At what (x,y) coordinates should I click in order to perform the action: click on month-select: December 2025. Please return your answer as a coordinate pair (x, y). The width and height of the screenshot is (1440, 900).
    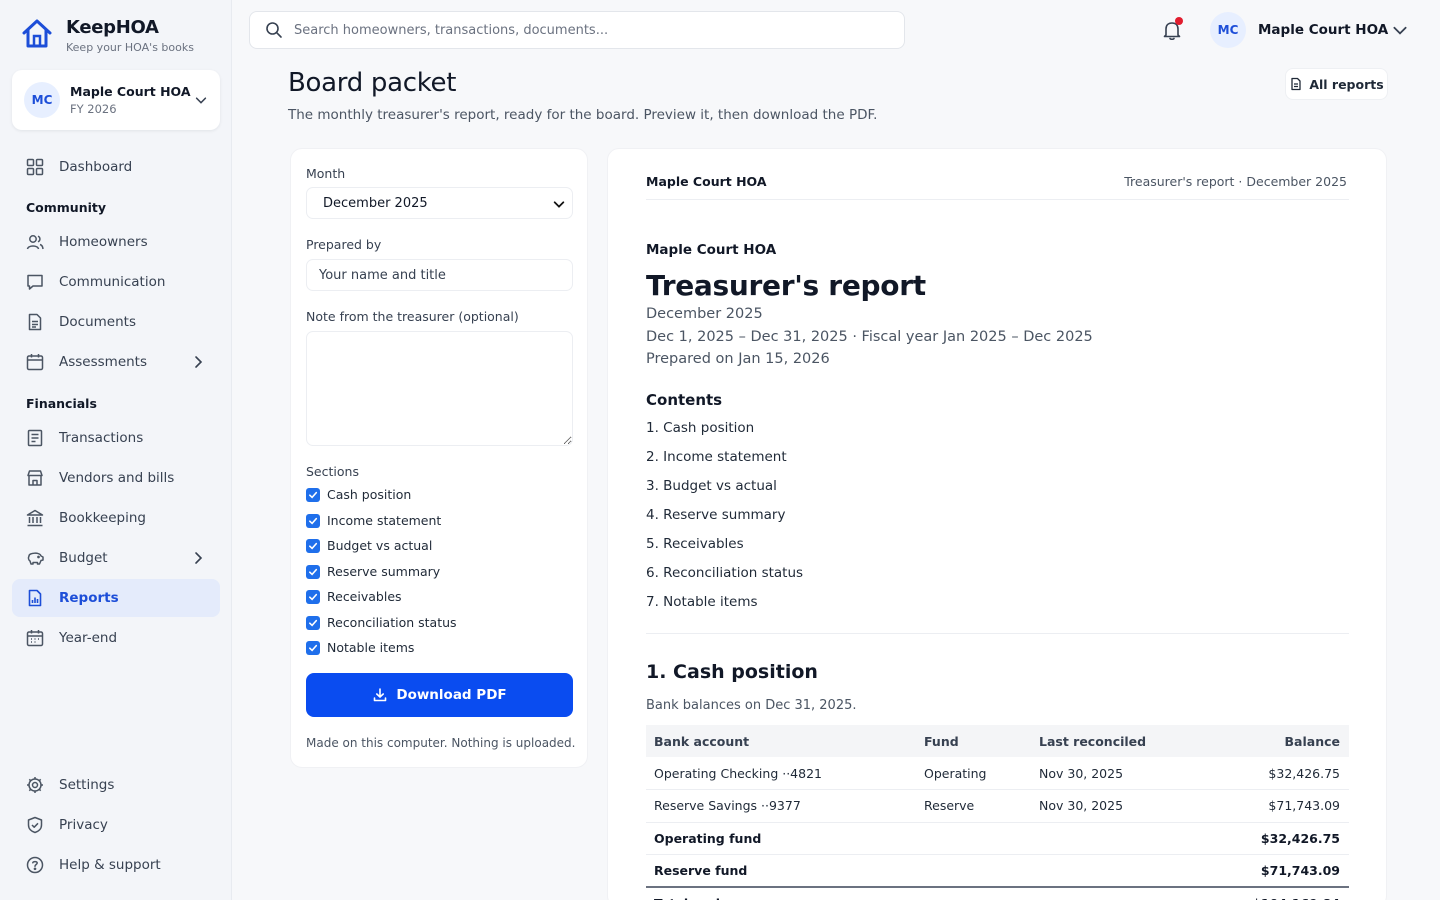
    Looking at the image, I should click on (439, 203).